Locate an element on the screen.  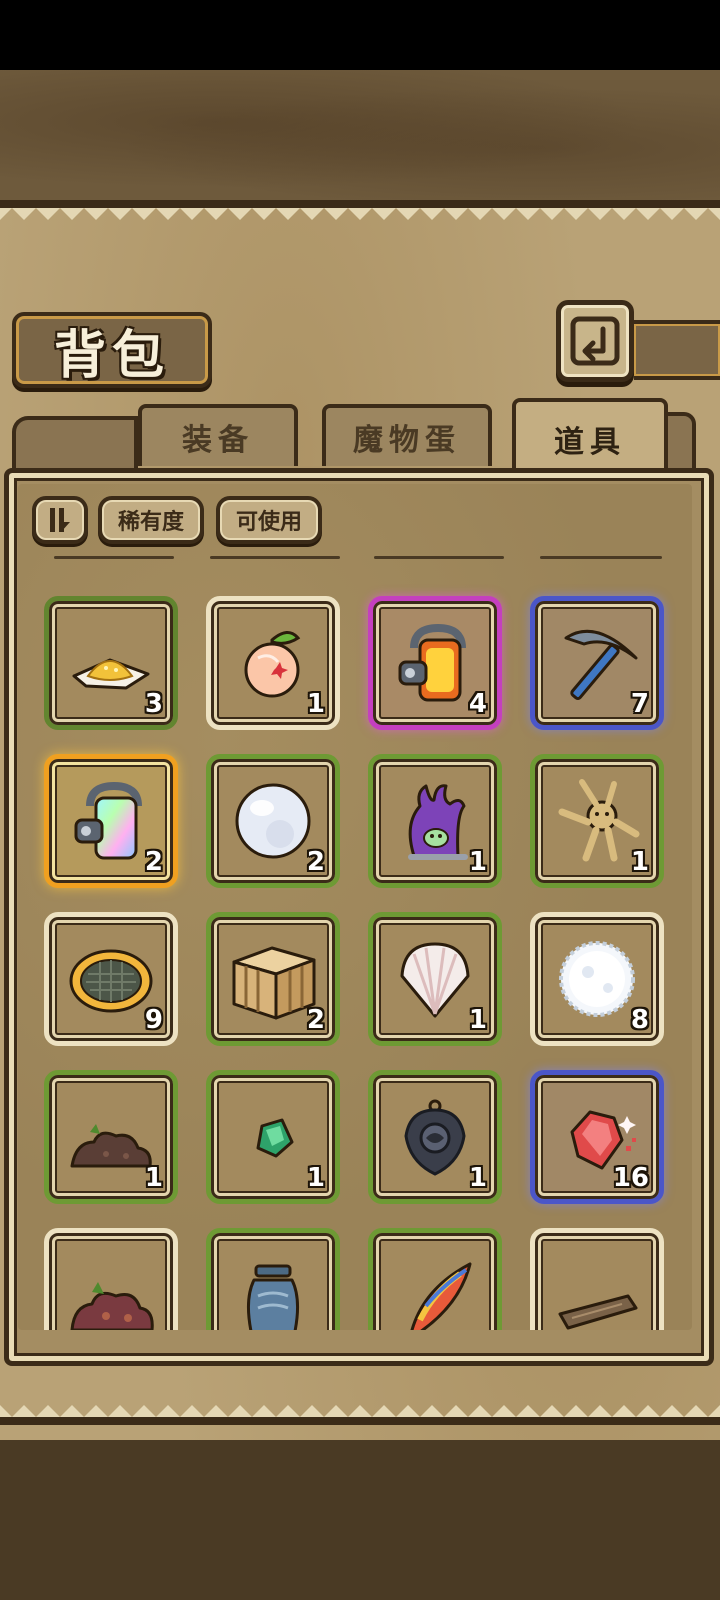
back-button-rail is located at coordinates (677, 350).